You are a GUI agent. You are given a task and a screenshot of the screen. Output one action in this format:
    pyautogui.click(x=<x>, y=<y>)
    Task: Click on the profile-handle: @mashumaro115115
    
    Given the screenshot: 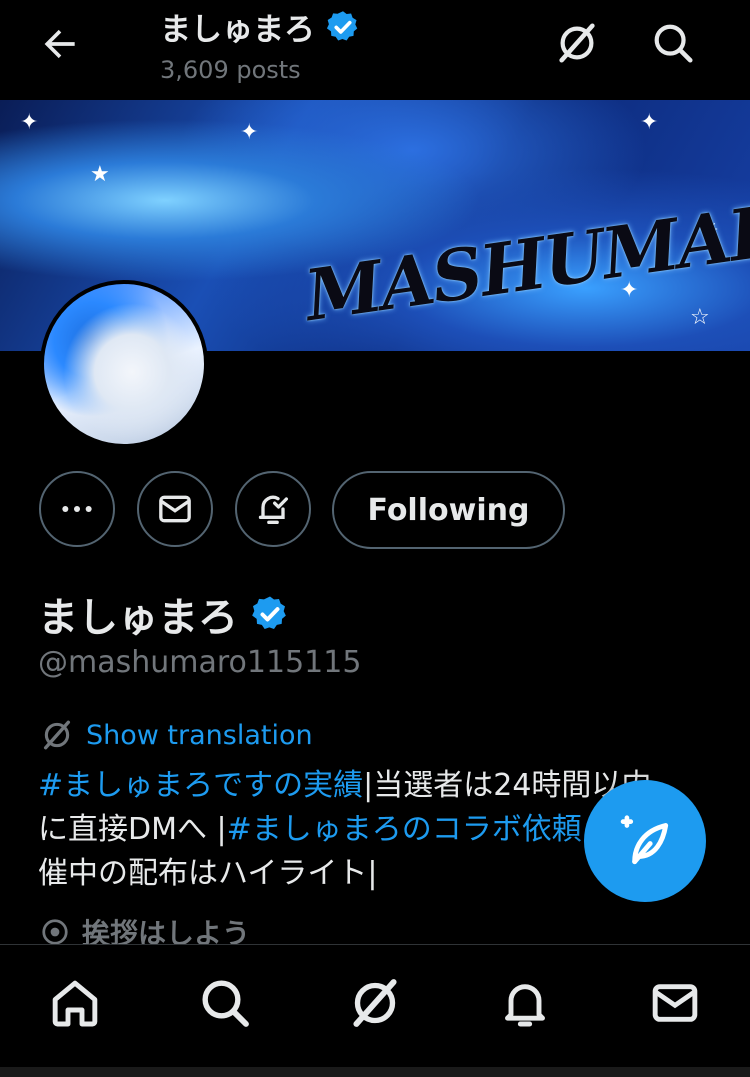 What is the action you would take?
    pyautogui.click(x=200, y=662)
    